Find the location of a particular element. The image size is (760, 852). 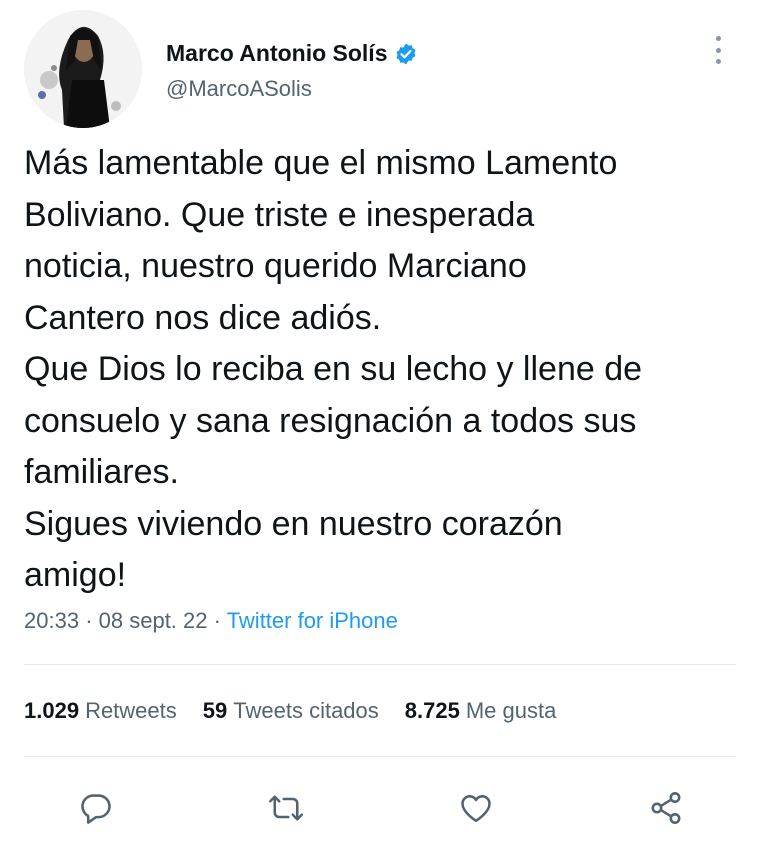

action-bar is located at coordinates (380, 808).